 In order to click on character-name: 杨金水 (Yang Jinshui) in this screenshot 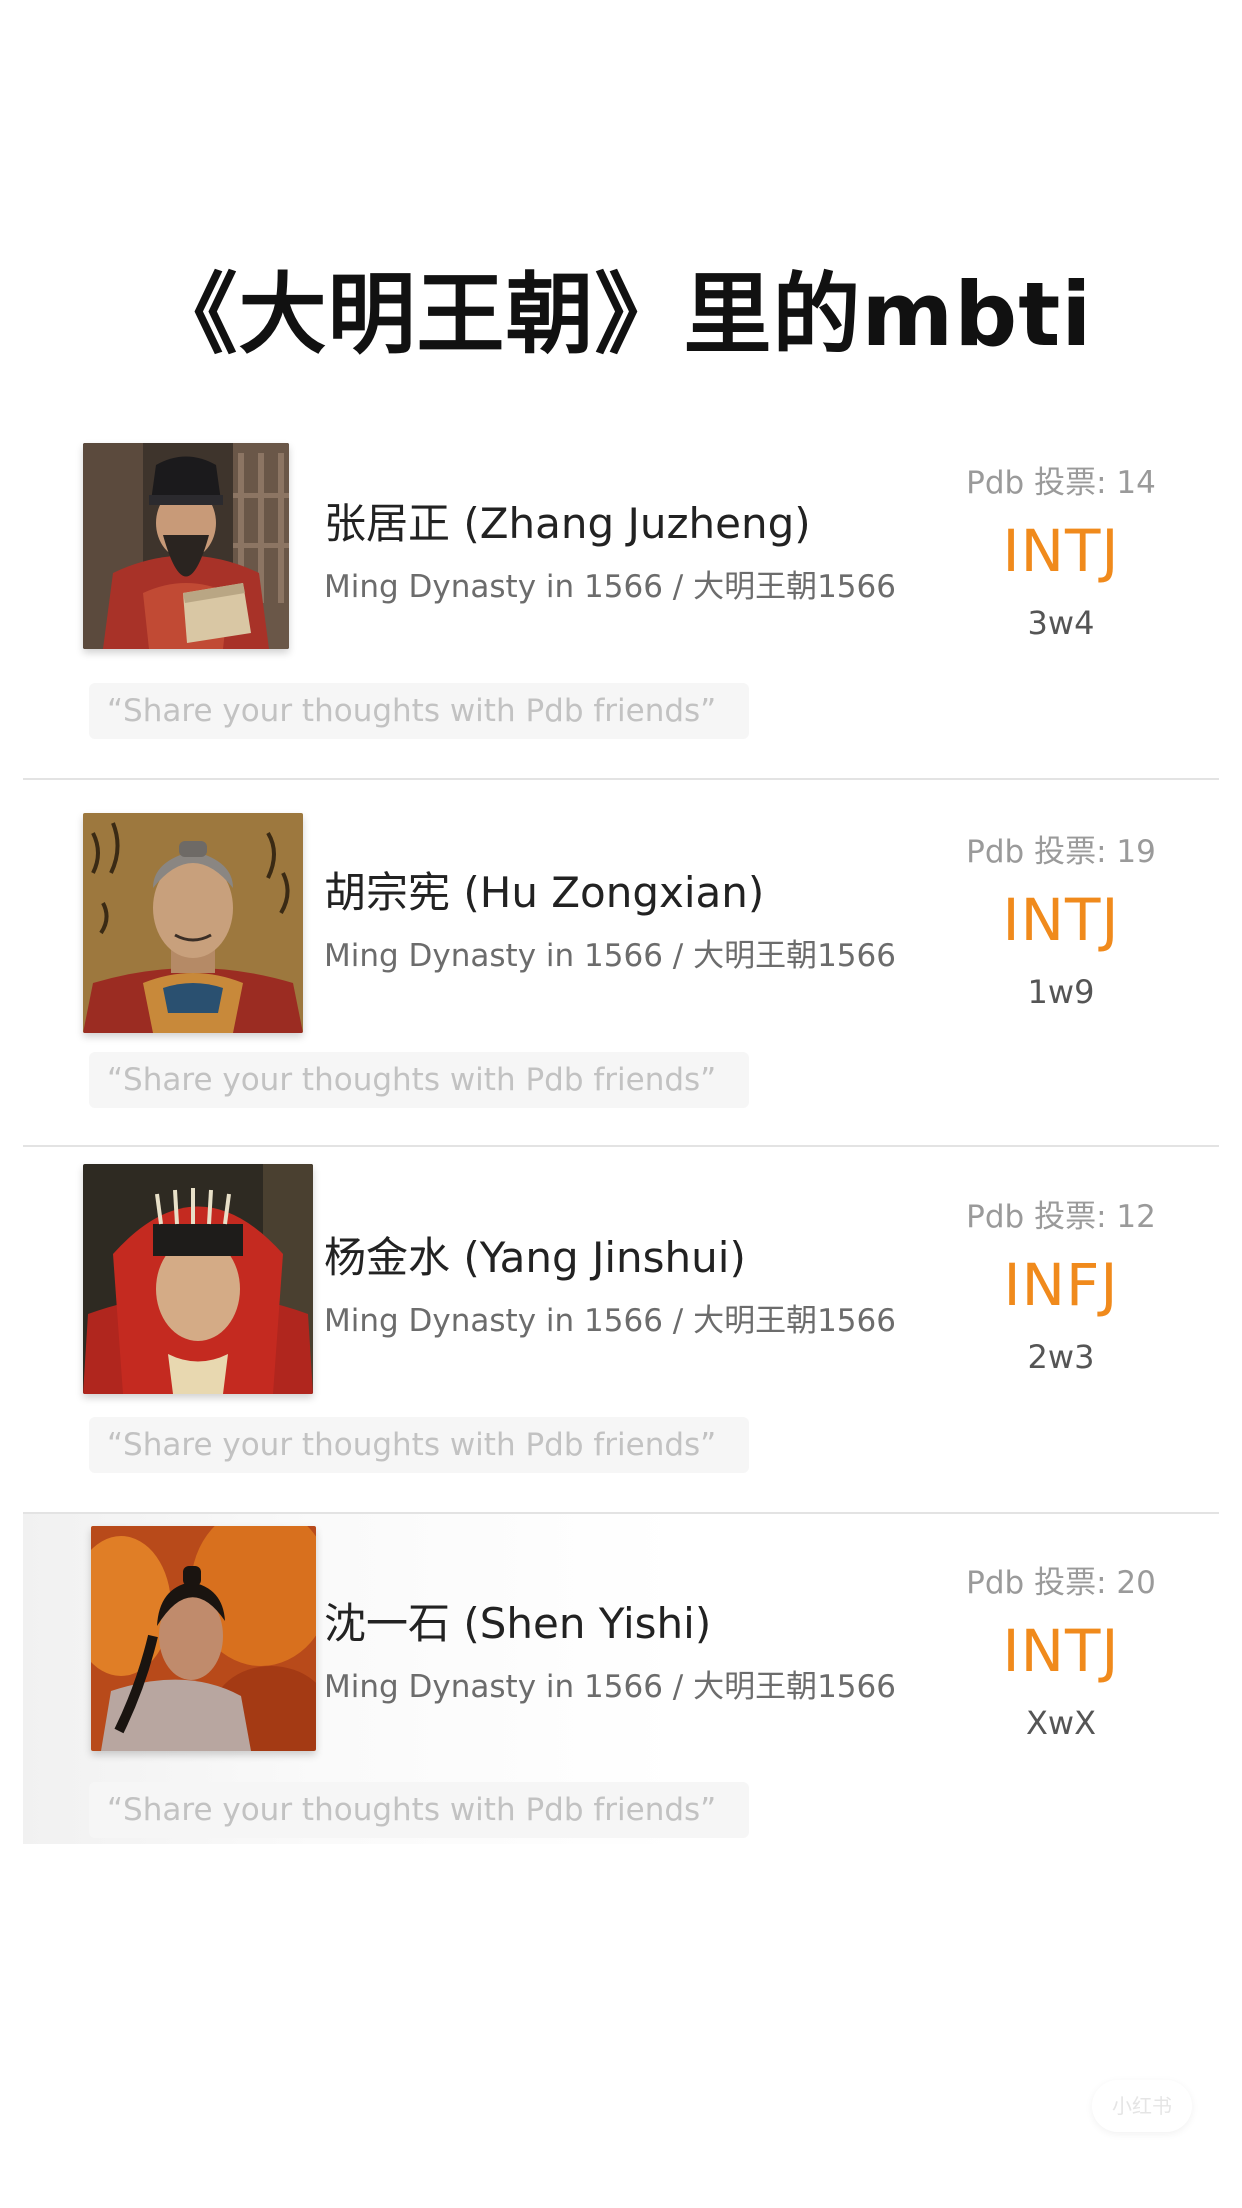, I will do `click(535, 1258)`.